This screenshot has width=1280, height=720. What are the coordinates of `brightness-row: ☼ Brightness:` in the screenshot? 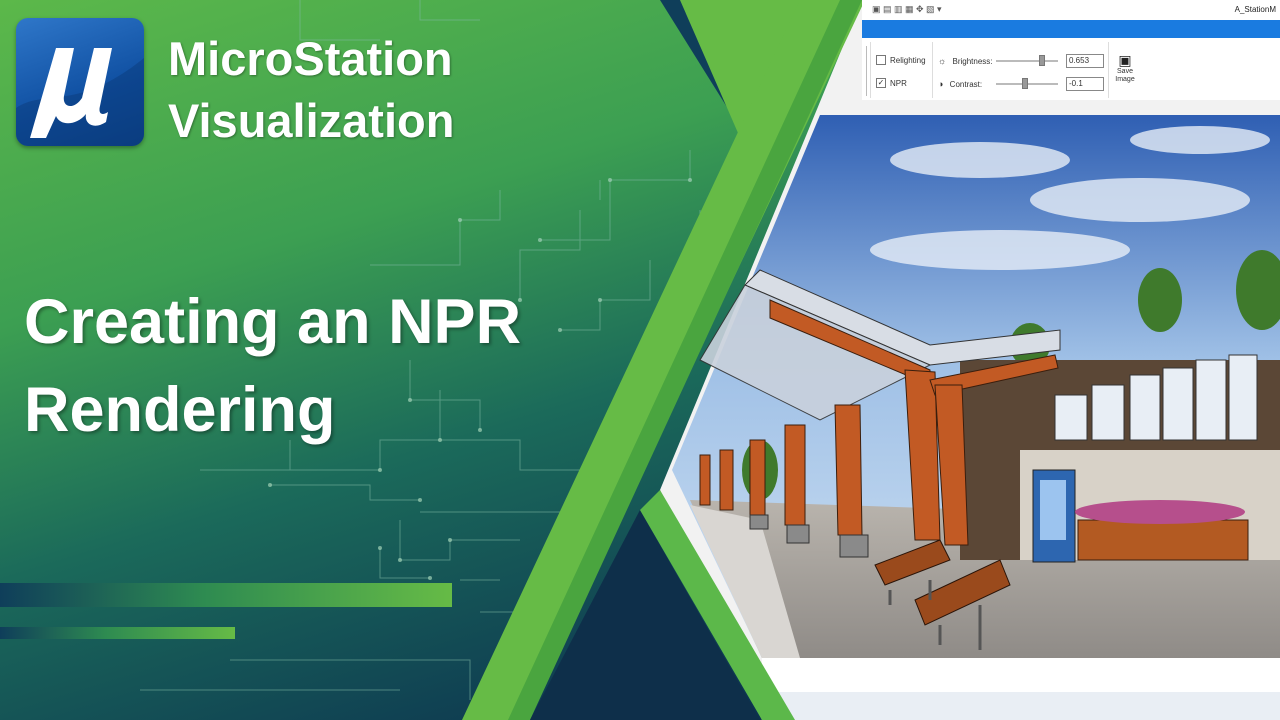 It's located at (965, 61).